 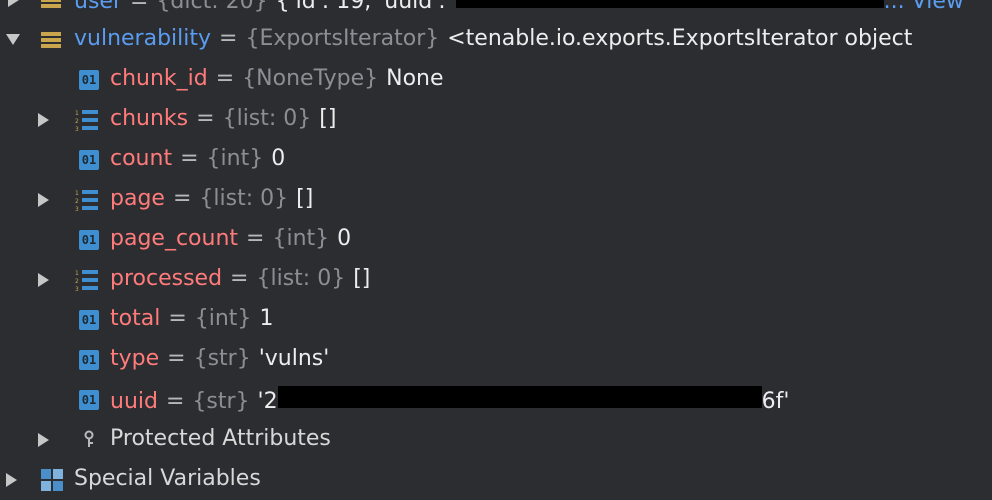 What do you see at coordinates (191, 318) in the screenshot?
I see `variable-entry: total = {int} 1` at bounding box center [191, 318].